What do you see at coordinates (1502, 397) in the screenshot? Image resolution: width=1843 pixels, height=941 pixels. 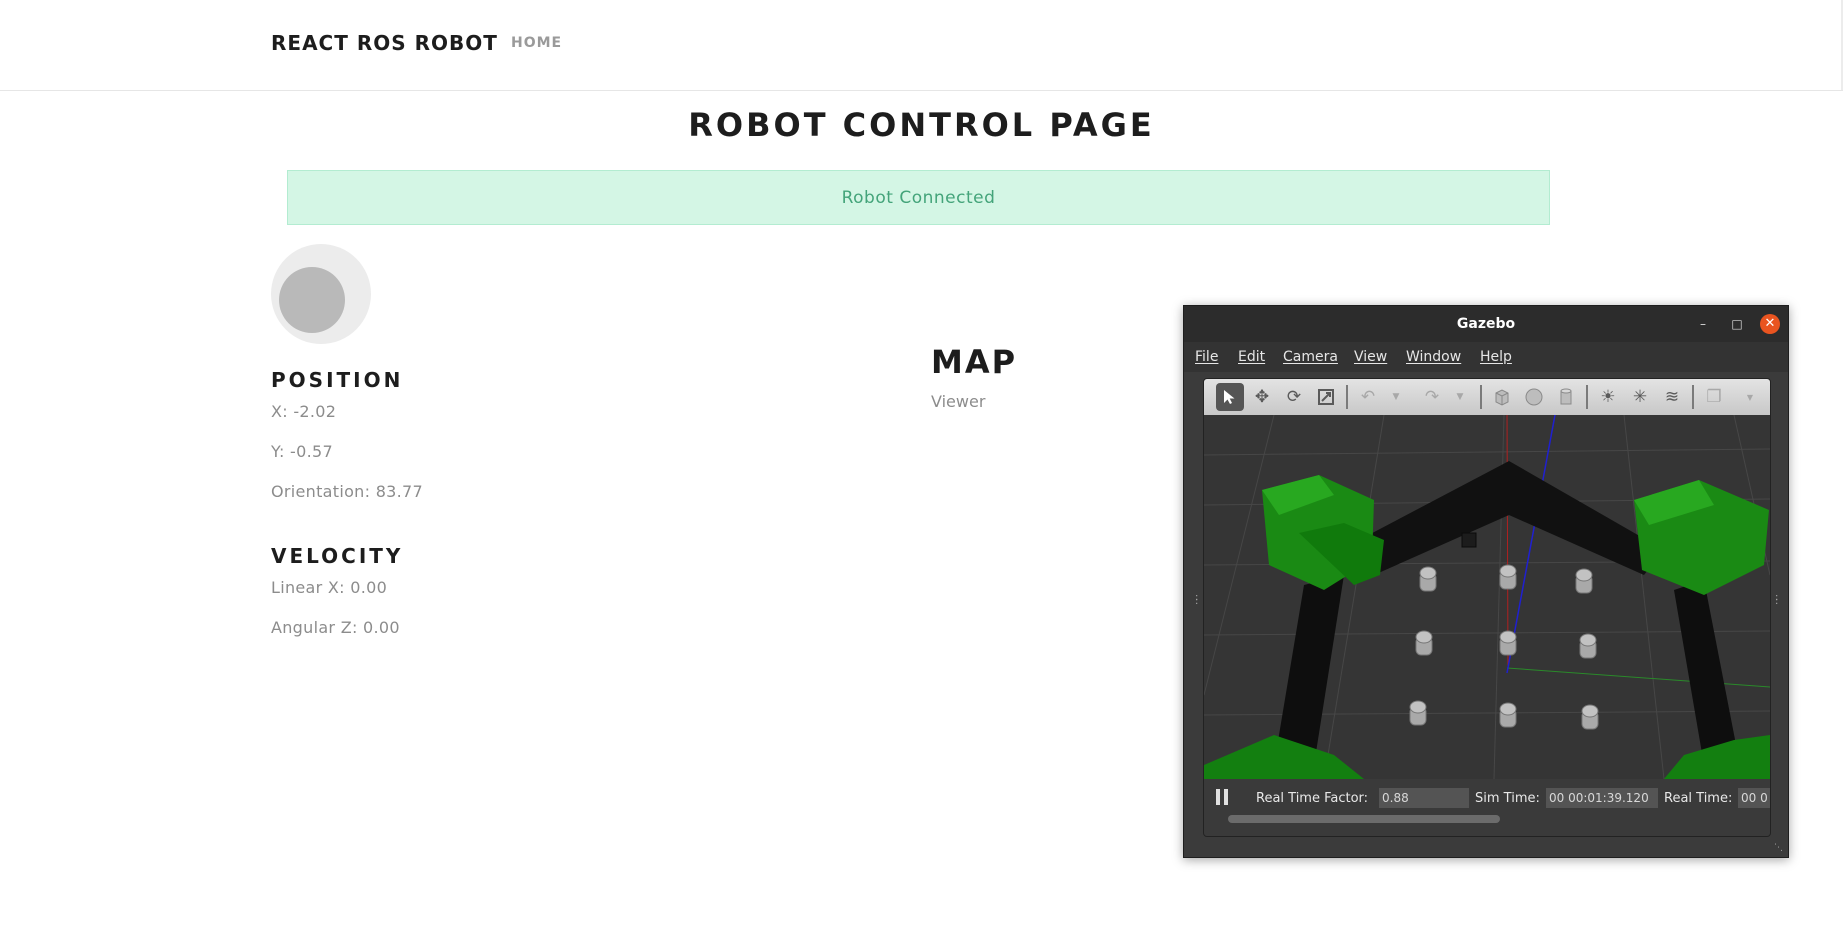 I see `box-shape-icon` at bounding box center [1502, 397].